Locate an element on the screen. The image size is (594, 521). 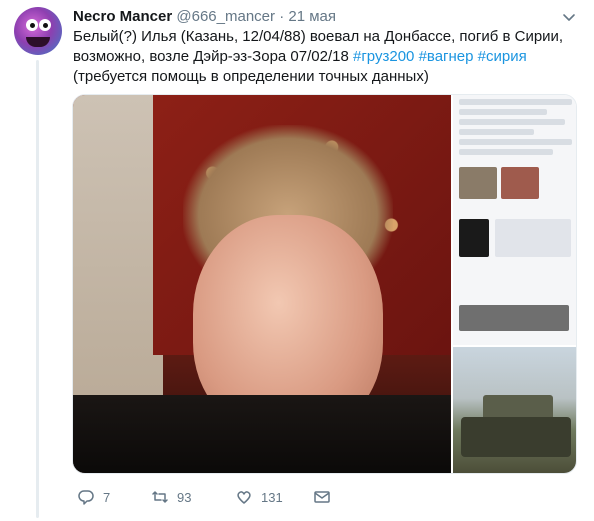
hashtag-gruz200: #груз200 is located at coordinates (383, 56).